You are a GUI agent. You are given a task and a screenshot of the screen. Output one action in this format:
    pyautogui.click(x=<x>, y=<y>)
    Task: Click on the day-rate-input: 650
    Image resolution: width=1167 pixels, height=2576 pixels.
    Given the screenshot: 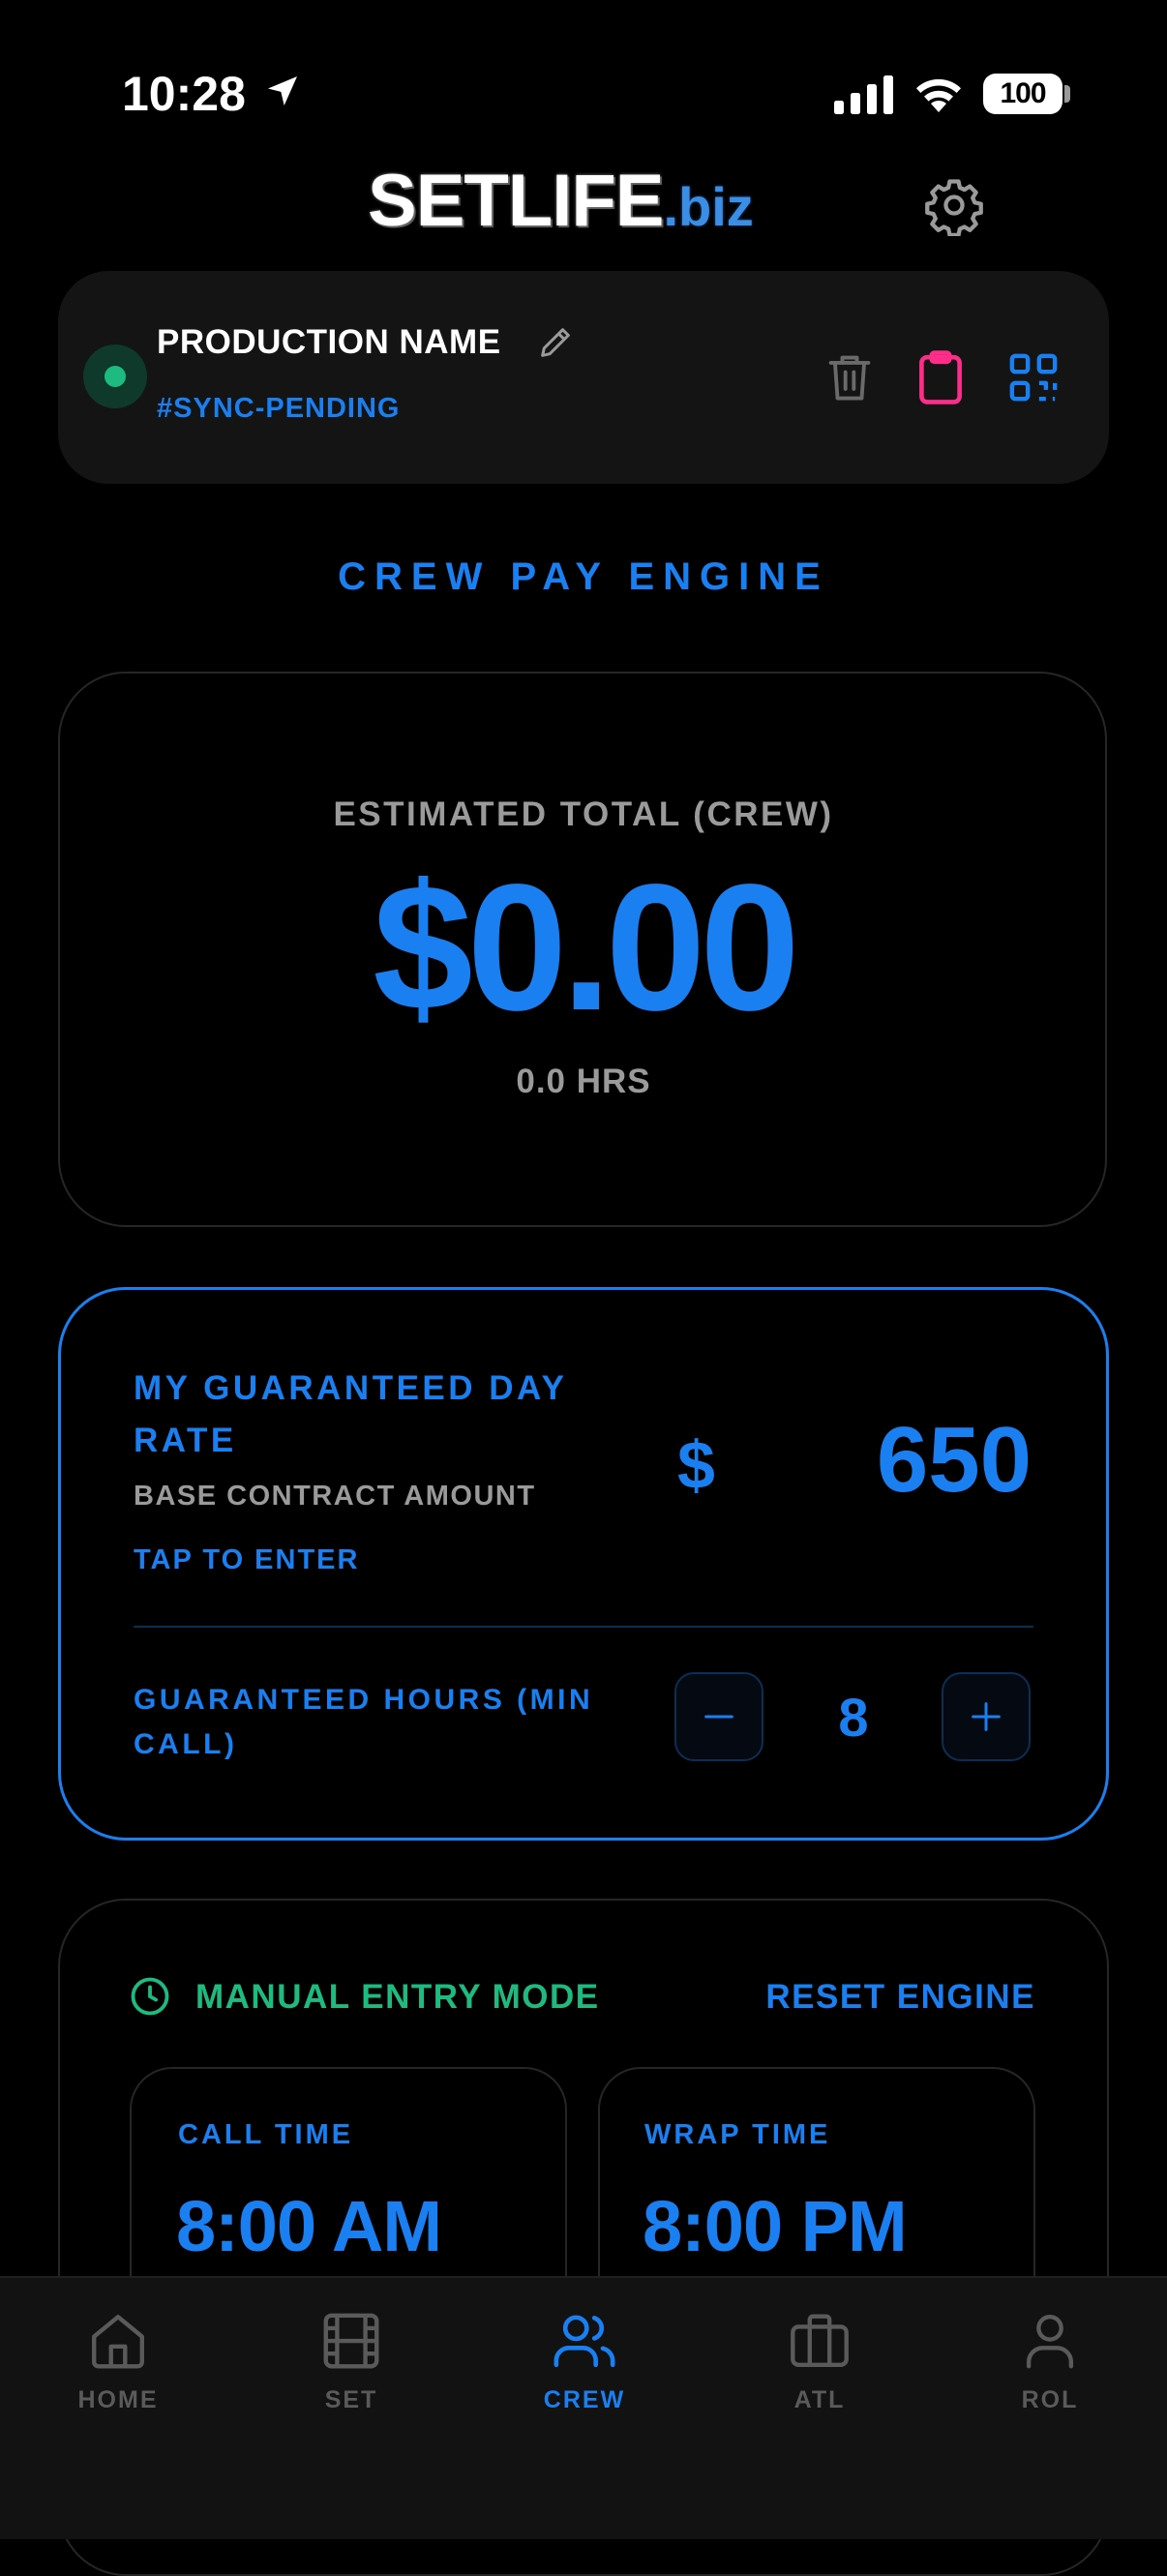 What is the action you would take?
    pyautogui.click(x=903, y=1460)
    